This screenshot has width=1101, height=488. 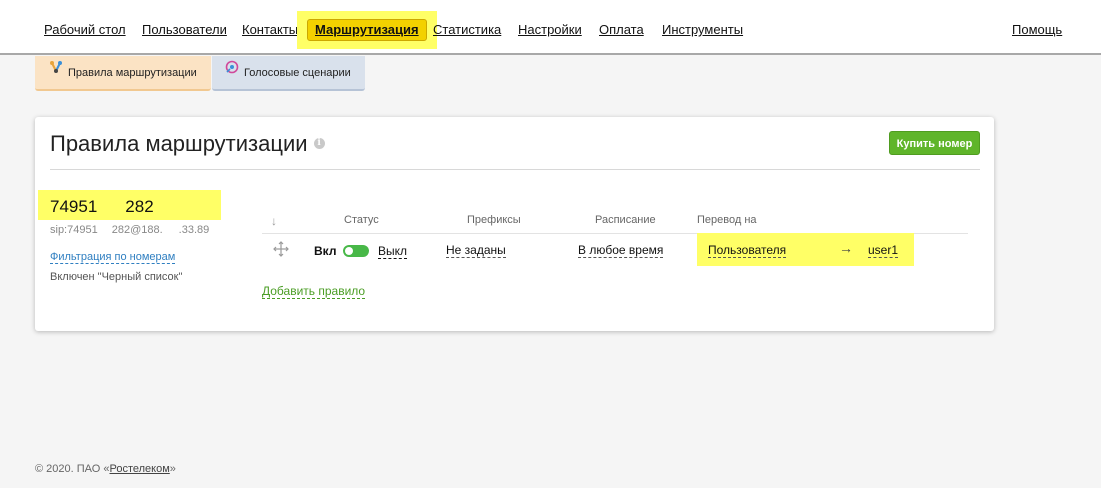 What do you see at coordinates (515, 169) in the screenshot?
I see `title-divider` at bounding box center [515, 169].